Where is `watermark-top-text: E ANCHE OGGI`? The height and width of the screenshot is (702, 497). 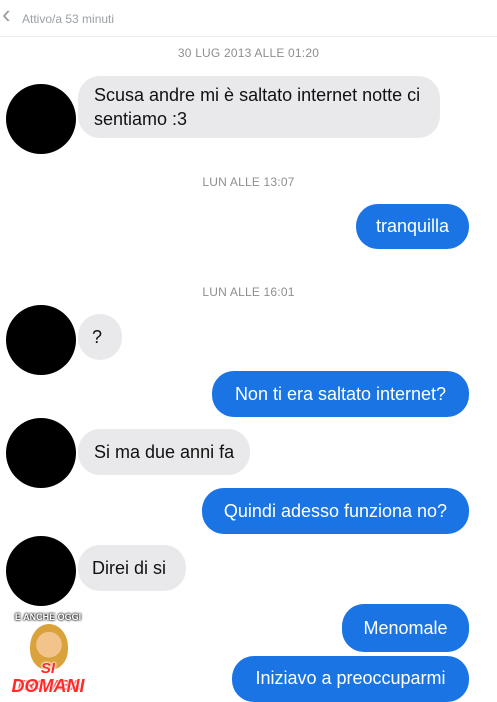 watermark-top-text: E ANCHE OGGI is located at coordinates (48, 617).